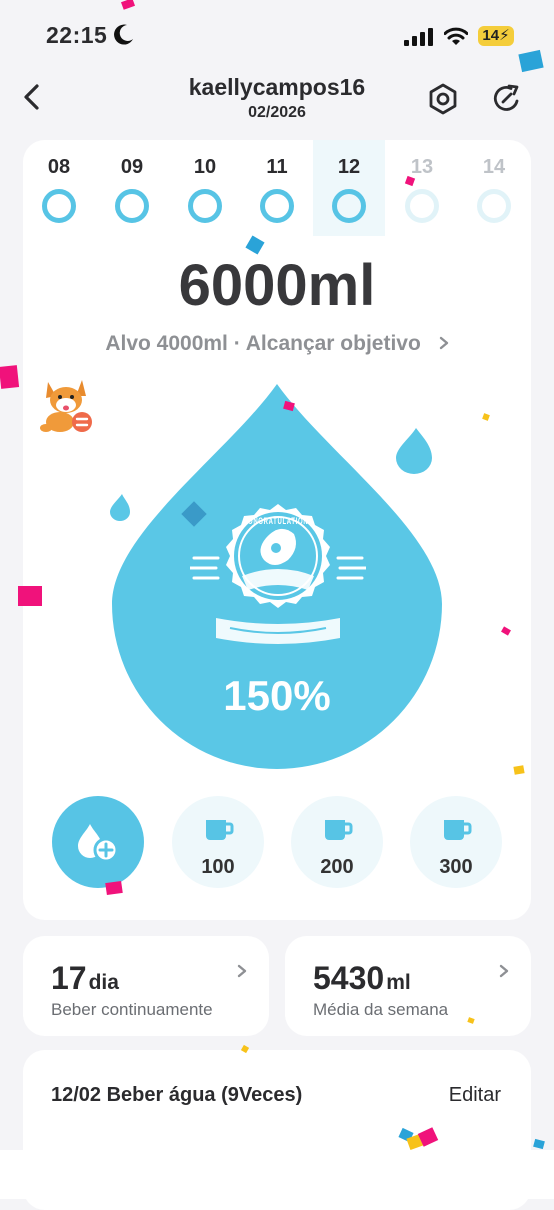 This screenshot has height=1210, width=554. What do you see at coordinates (418, 37) in the screenshot?
I see `signal-icon` at bounding box center [418, 37].